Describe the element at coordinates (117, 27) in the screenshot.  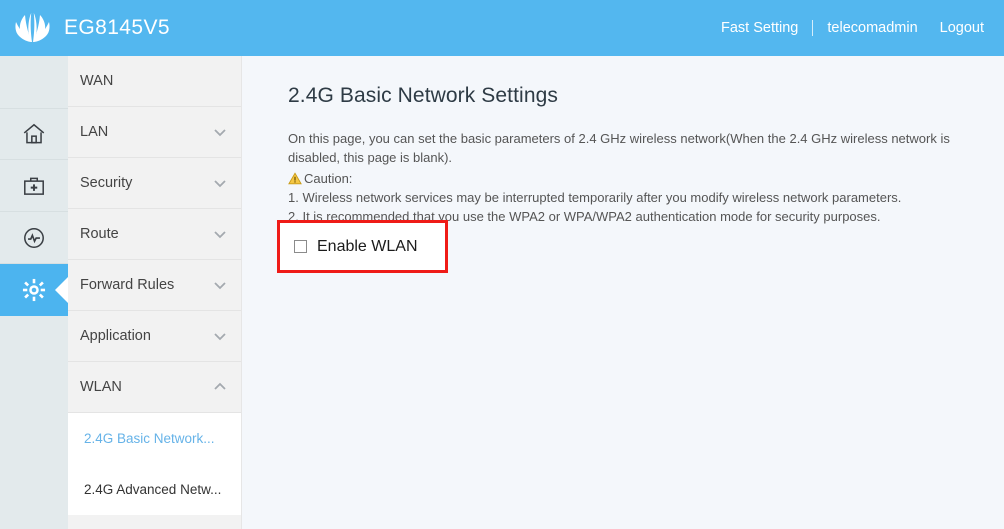
I see `brand-name: EG8145V5` at that location.